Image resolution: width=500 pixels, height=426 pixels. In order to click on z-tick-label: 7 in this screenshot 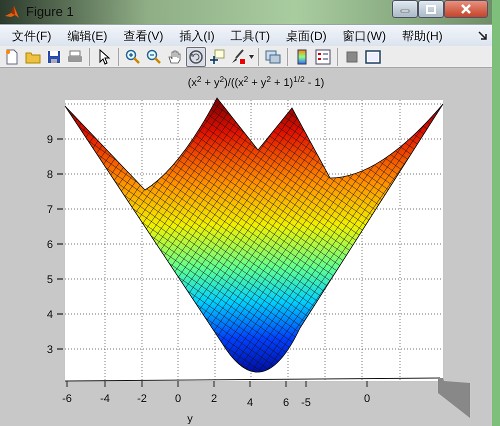, I will do `click(49, 210)`.